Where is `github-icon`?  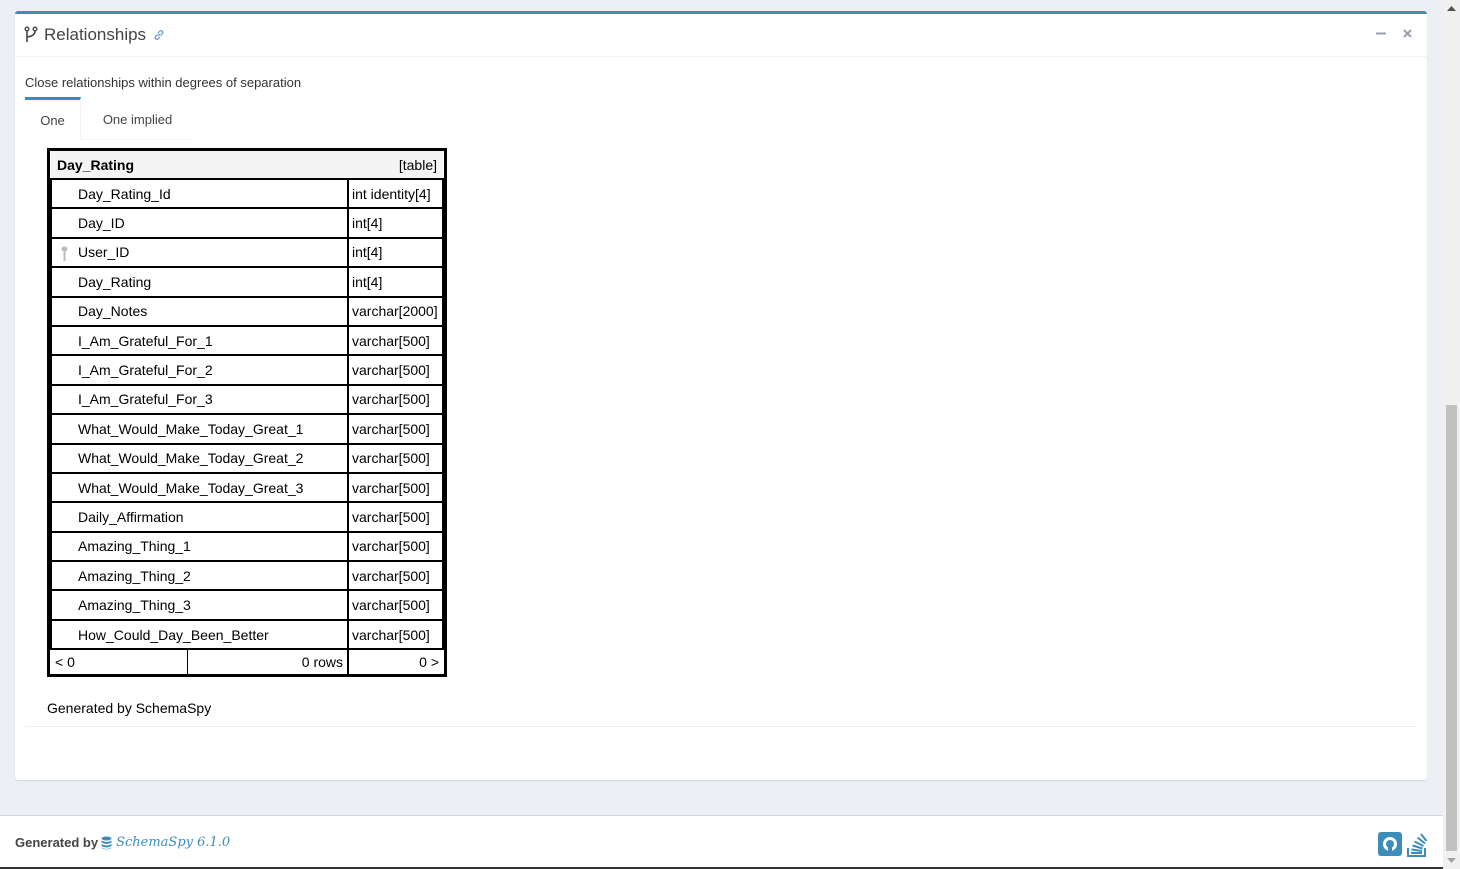 github-icon is located at coordinates (1390, 845).